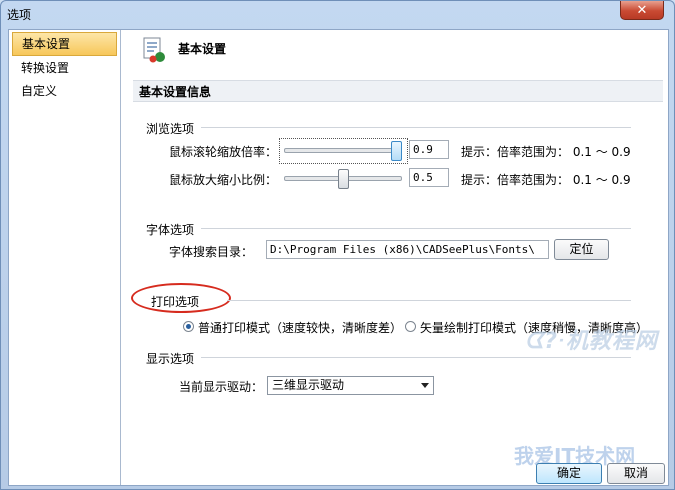  What do you see at coordinates (337, 15) in the screenshot?
I see `title-bar: 选项 ✕` at bounding box center [337, 15].